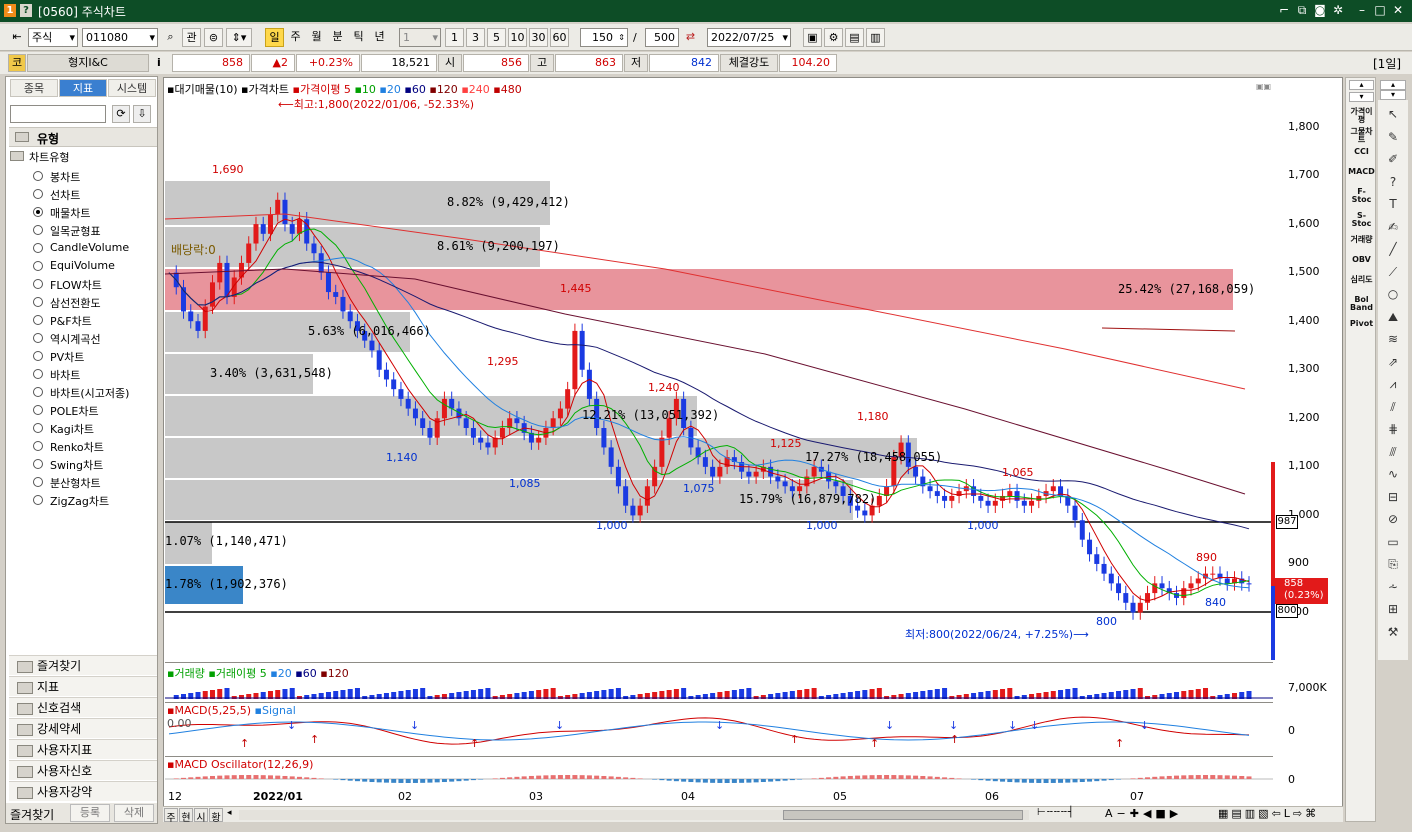 This screenshot has width=1412, height=832. What do you see at coordinates (75, 483) in the screenshot?
I see `chart-type-label: 분산형차트` at bounding box center [75, 483].